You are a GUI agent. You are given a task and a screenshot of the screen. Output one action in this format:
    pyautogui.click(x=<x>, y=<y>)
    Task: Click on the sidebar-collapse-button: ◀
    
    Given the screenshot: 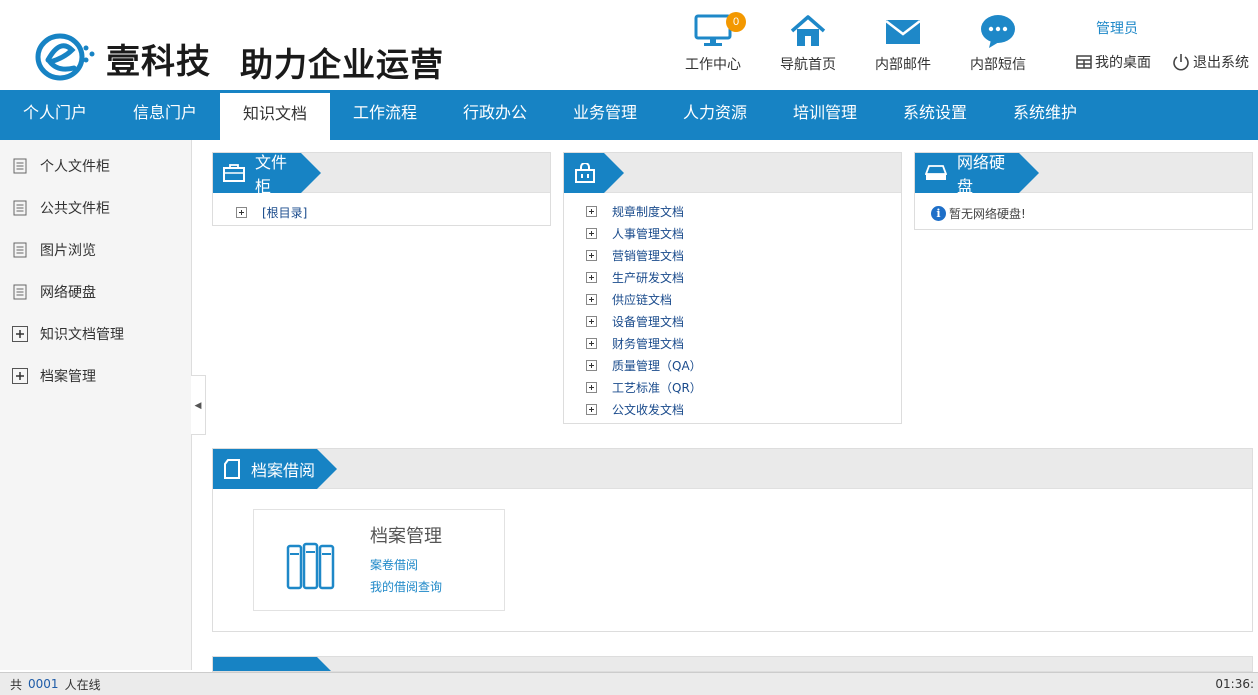 What is the action you would take?
    pyautogui.click(x=198, y=405)
    